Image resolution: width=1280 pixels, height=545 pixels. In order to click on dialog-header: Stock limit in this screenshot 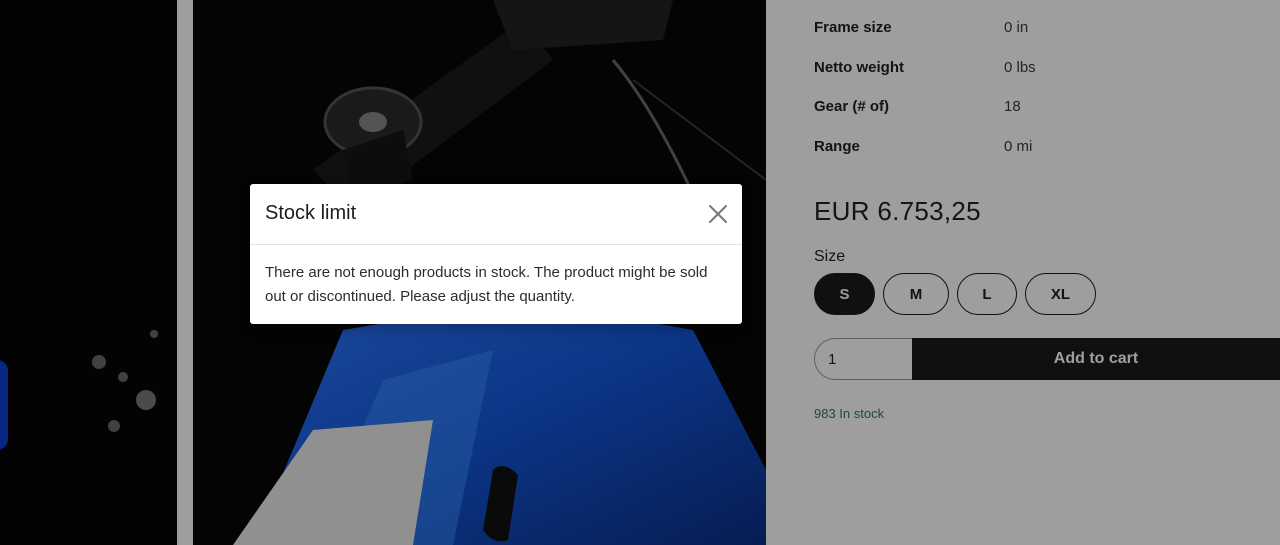, I will do `click(496, 214)`.